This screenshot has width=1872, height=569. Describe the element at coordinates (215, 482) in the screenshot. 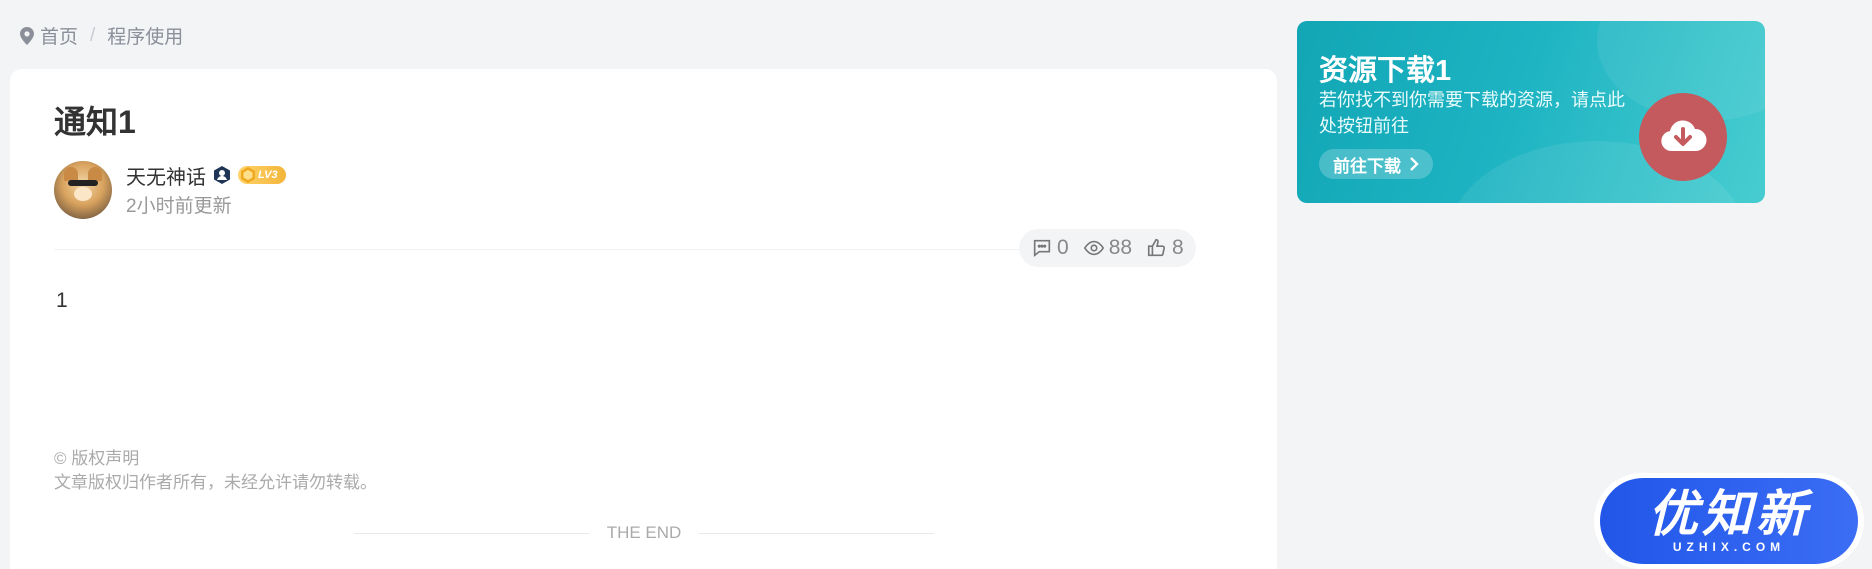

I see `copyright-text: 文章版权归作者所有，未经允许请勿转载。` at that location.